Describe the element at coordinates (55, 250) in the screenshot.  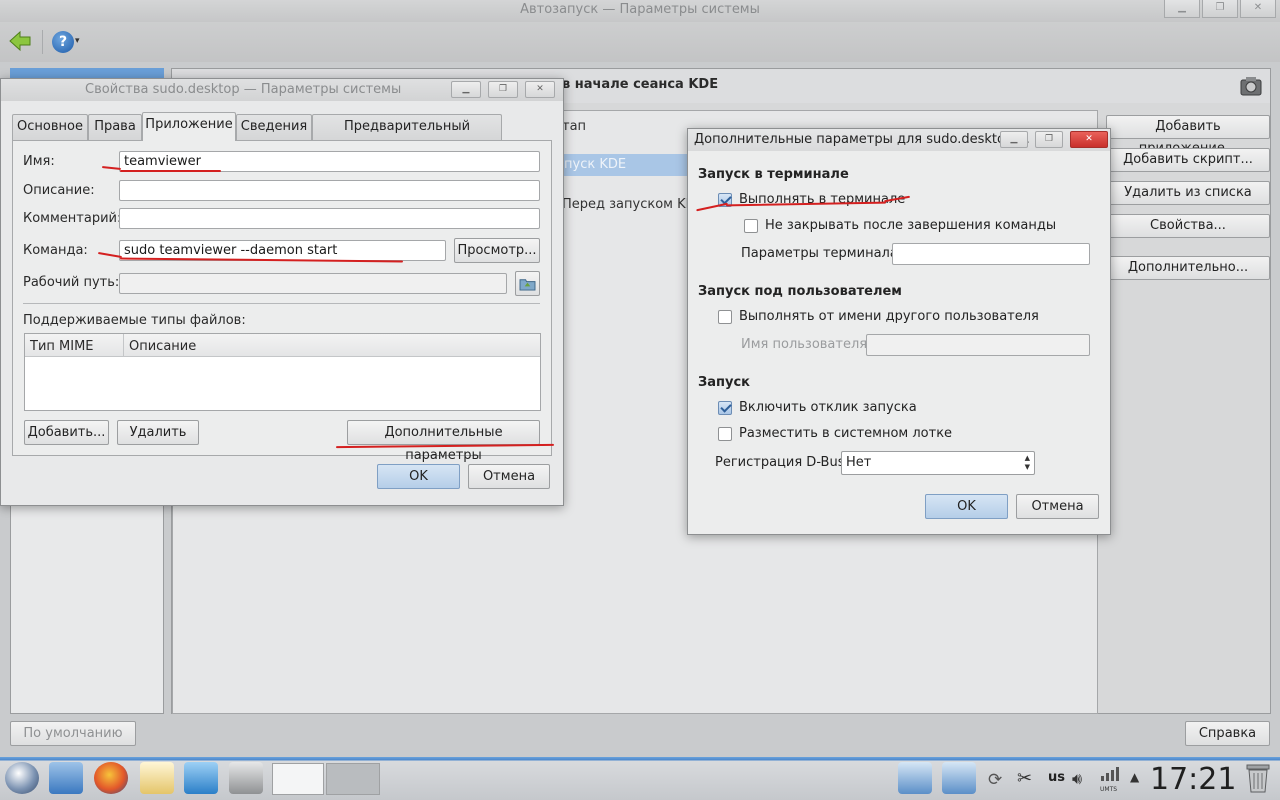
I see `command-label: Команда:` at that location.